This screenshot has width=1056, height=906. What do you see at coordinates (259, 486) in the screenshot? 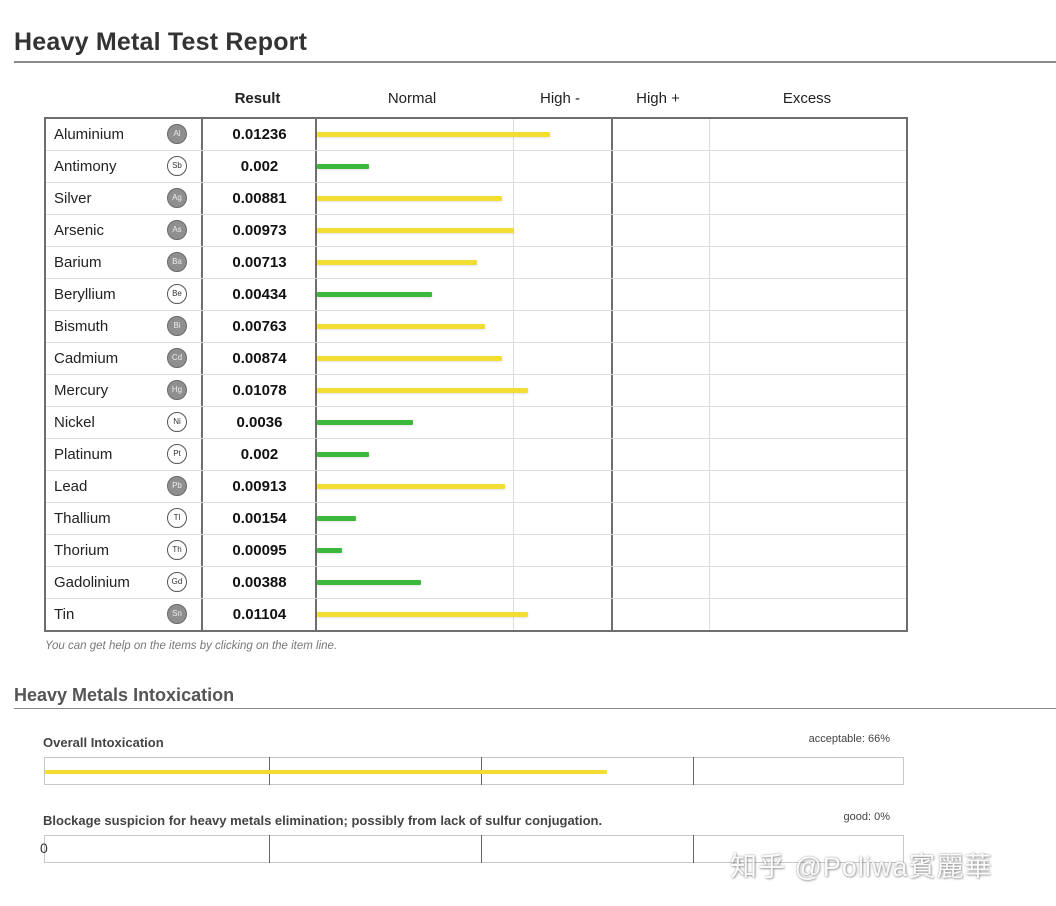
I see `metal-result-value: 0.00913` at bounding box center [259, 486].